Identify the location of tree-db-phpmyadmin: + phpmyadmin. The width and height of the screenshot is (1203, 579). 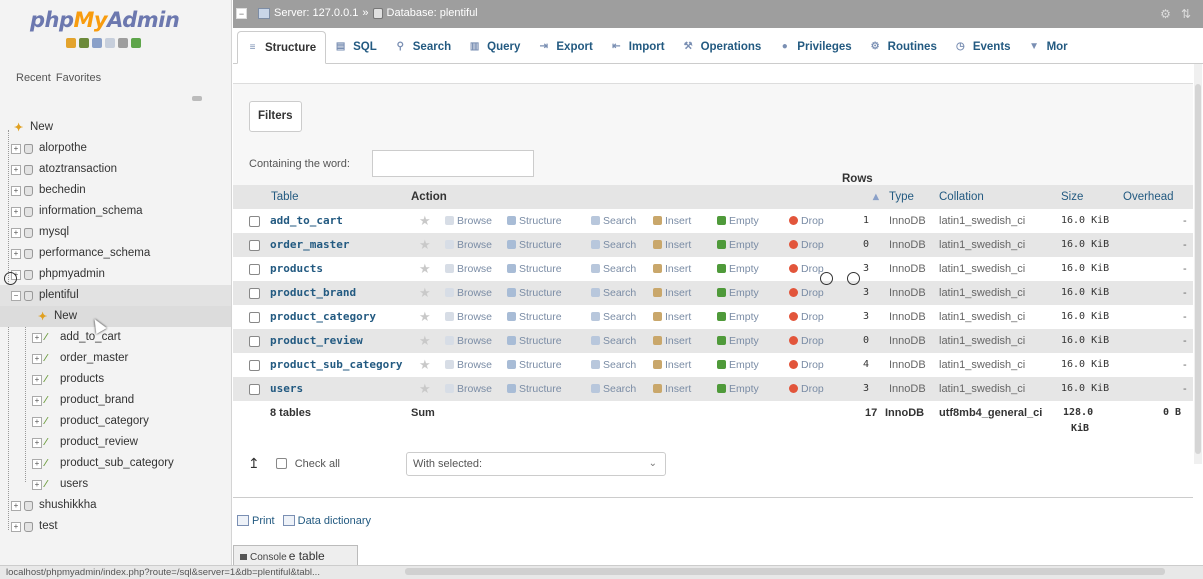
(115, 274).